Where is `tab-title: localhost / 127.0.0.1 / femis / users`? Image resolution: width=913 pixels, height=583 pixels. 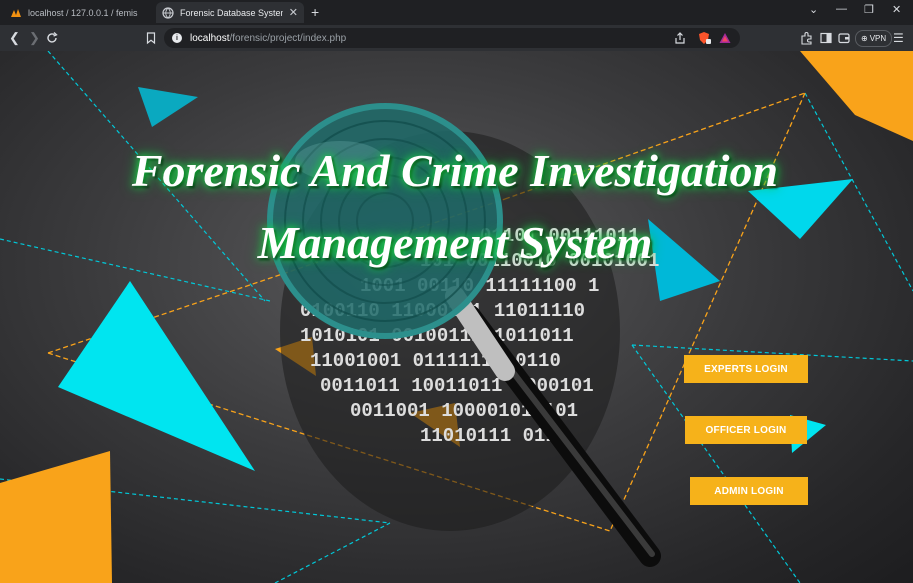
tab-title: localhost / 127.0.0.1 / femis / users is located at coordinates (84, 12).